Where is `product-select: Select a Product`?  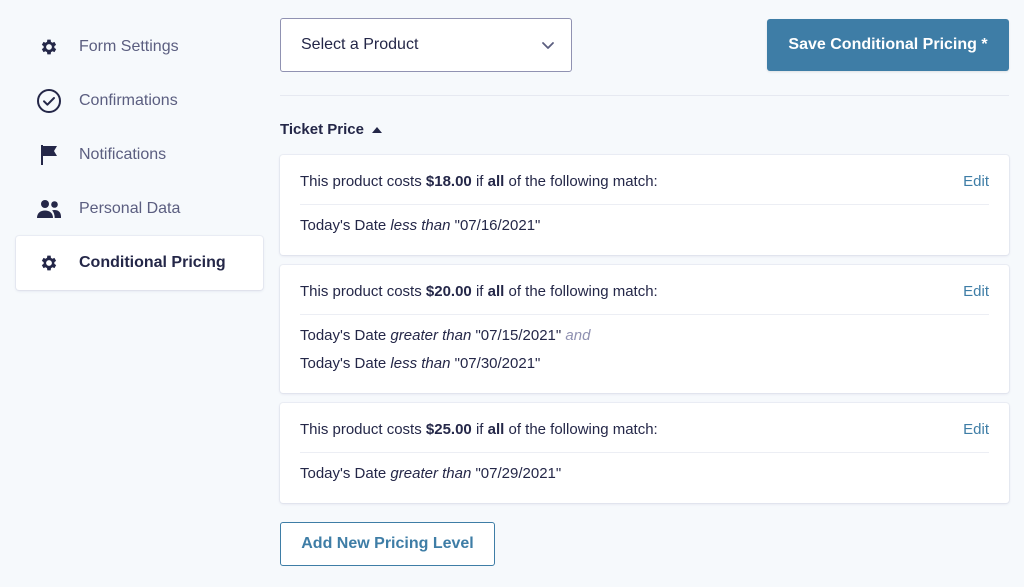
product-select: Select a Product is located at coordinates (426, 45).